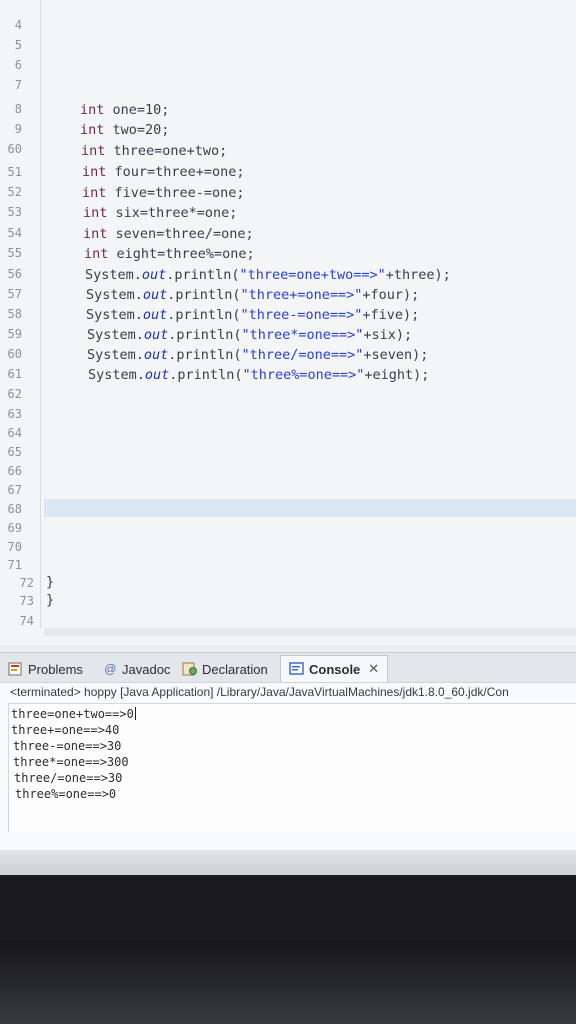 The width and height of the screenshot is (576, 1024). What do you see at coordinates (160, 213) in the screenshot?
I see `code-line: int six=three*=one;` at bounding box center [160, 213].